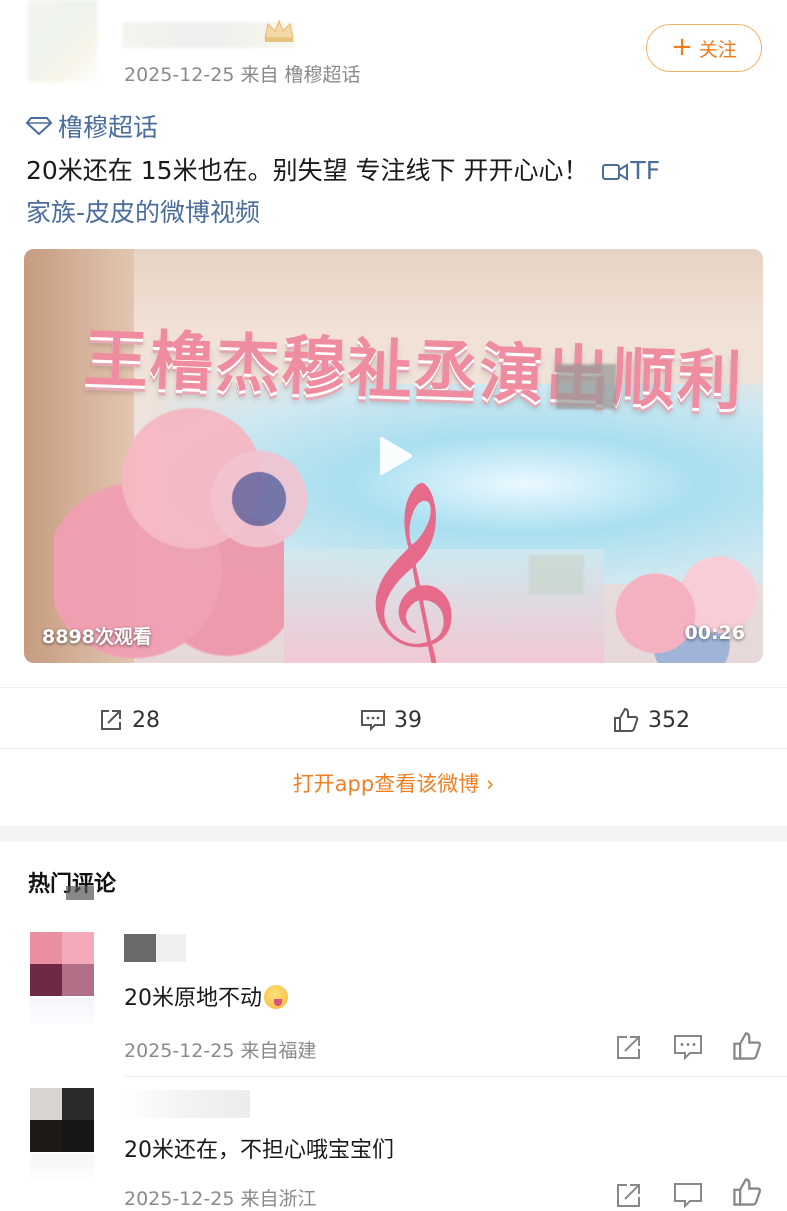  I want to click on video-flowers-right, so click(673, 601).